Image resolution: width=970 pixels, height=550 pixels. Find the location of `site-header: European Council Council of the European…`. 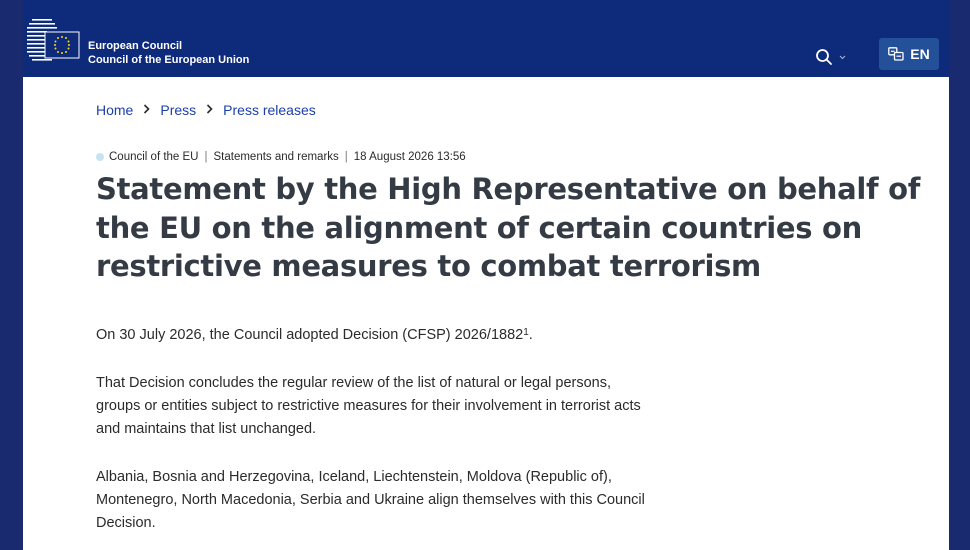

site-header: European Council Council of the European… is located at coordinates (486, 38).